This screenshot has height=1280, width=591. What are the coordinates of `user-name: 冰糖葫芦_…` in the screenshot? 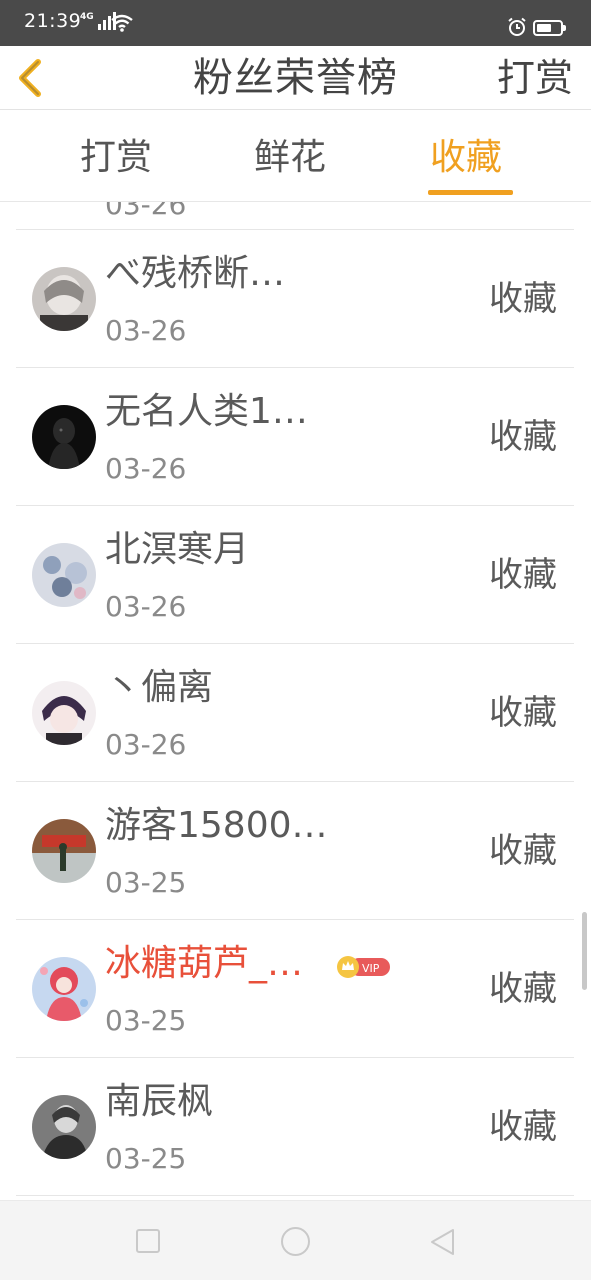 It's located at (204, 963).